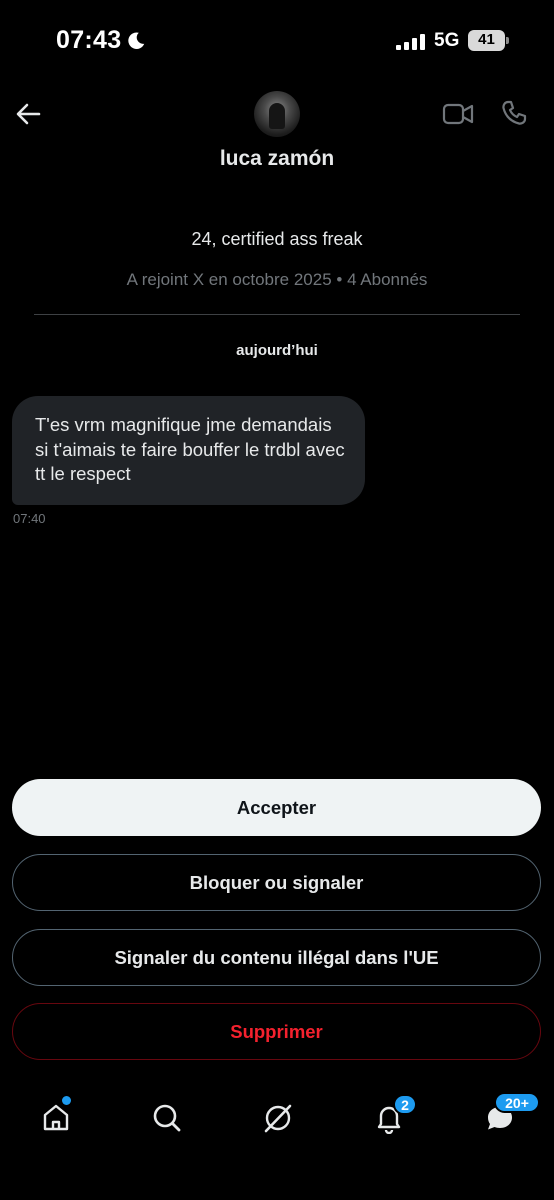  I want to click on battery-icon: 41, so click(489, 41).